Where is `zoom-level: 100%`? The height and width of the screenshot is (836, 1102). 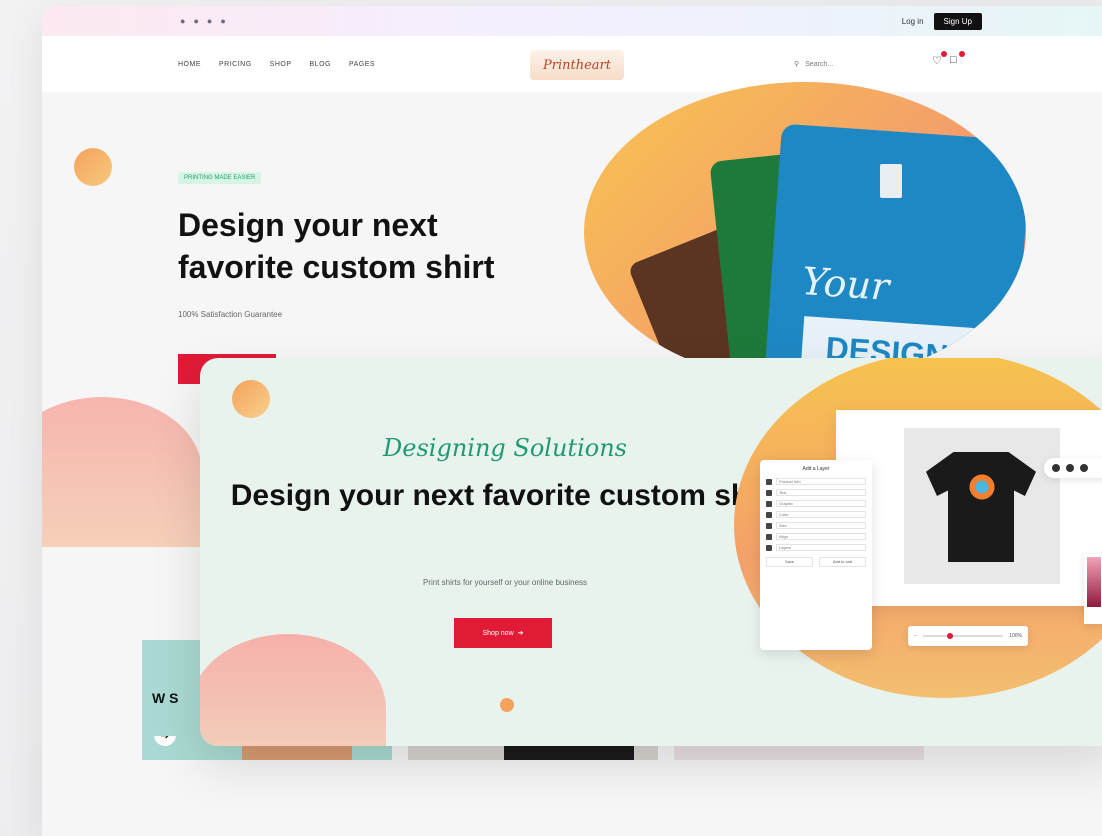
zoom-level: 100% is located at coordinates (1015, 636).